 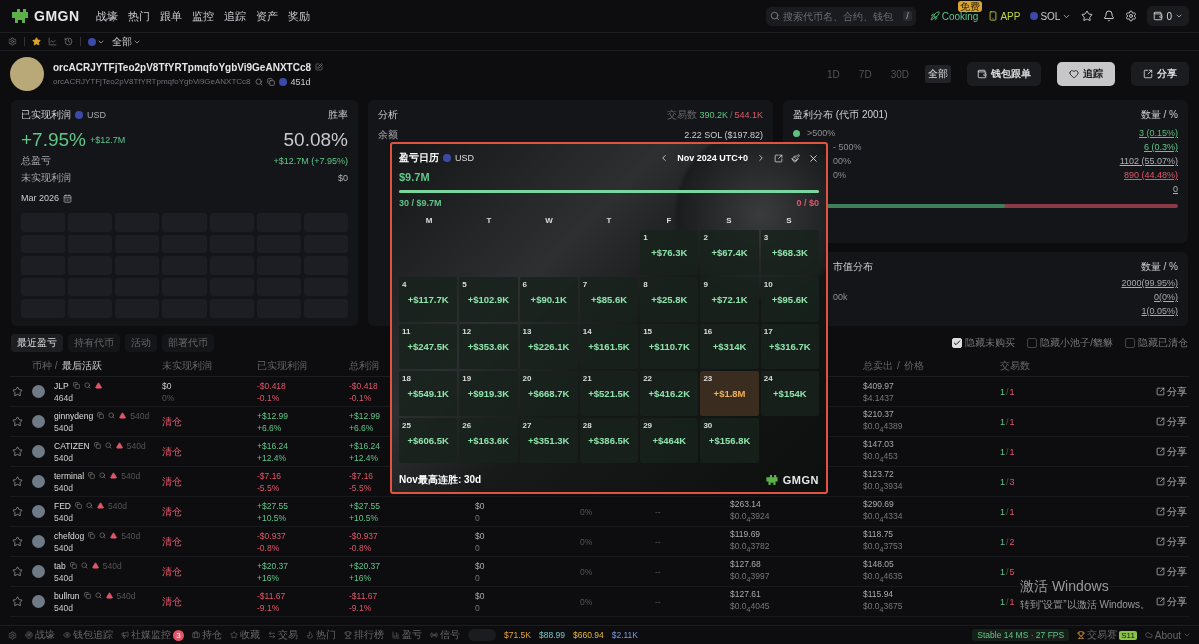 What do you see at coordinates (1109, 16) in the screenshot?
I see `notifications-button` at bounding box center [1109, 16].